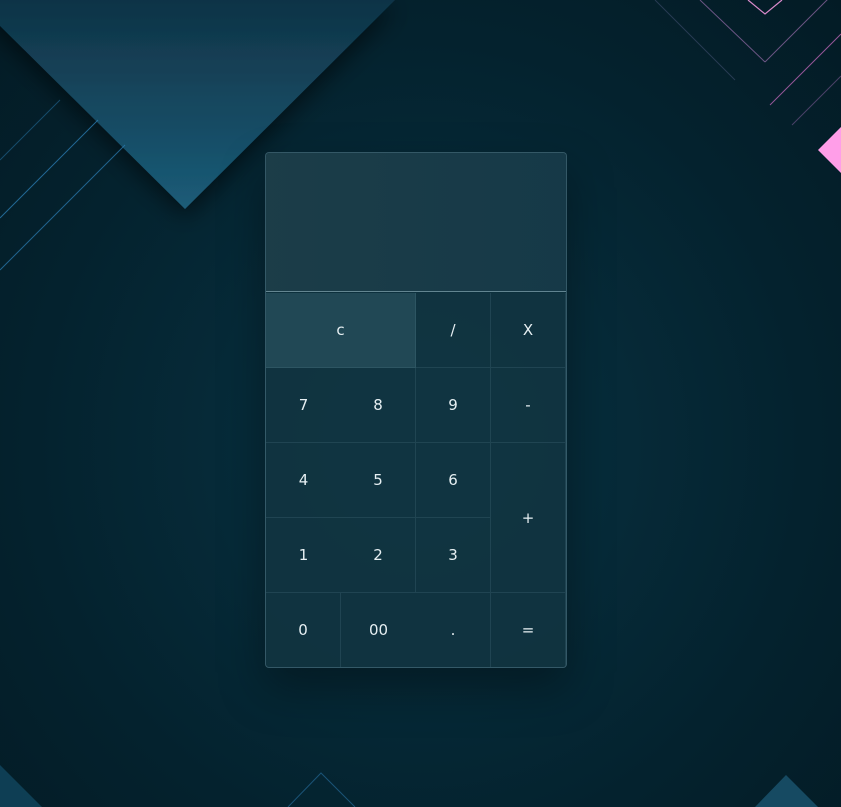 The height and width of the screenshot is (807, 841). What do you see at coordinates (303, 630) in the screenshot?
I see `digit-0-button: 0` at bounding box center [303, 630].